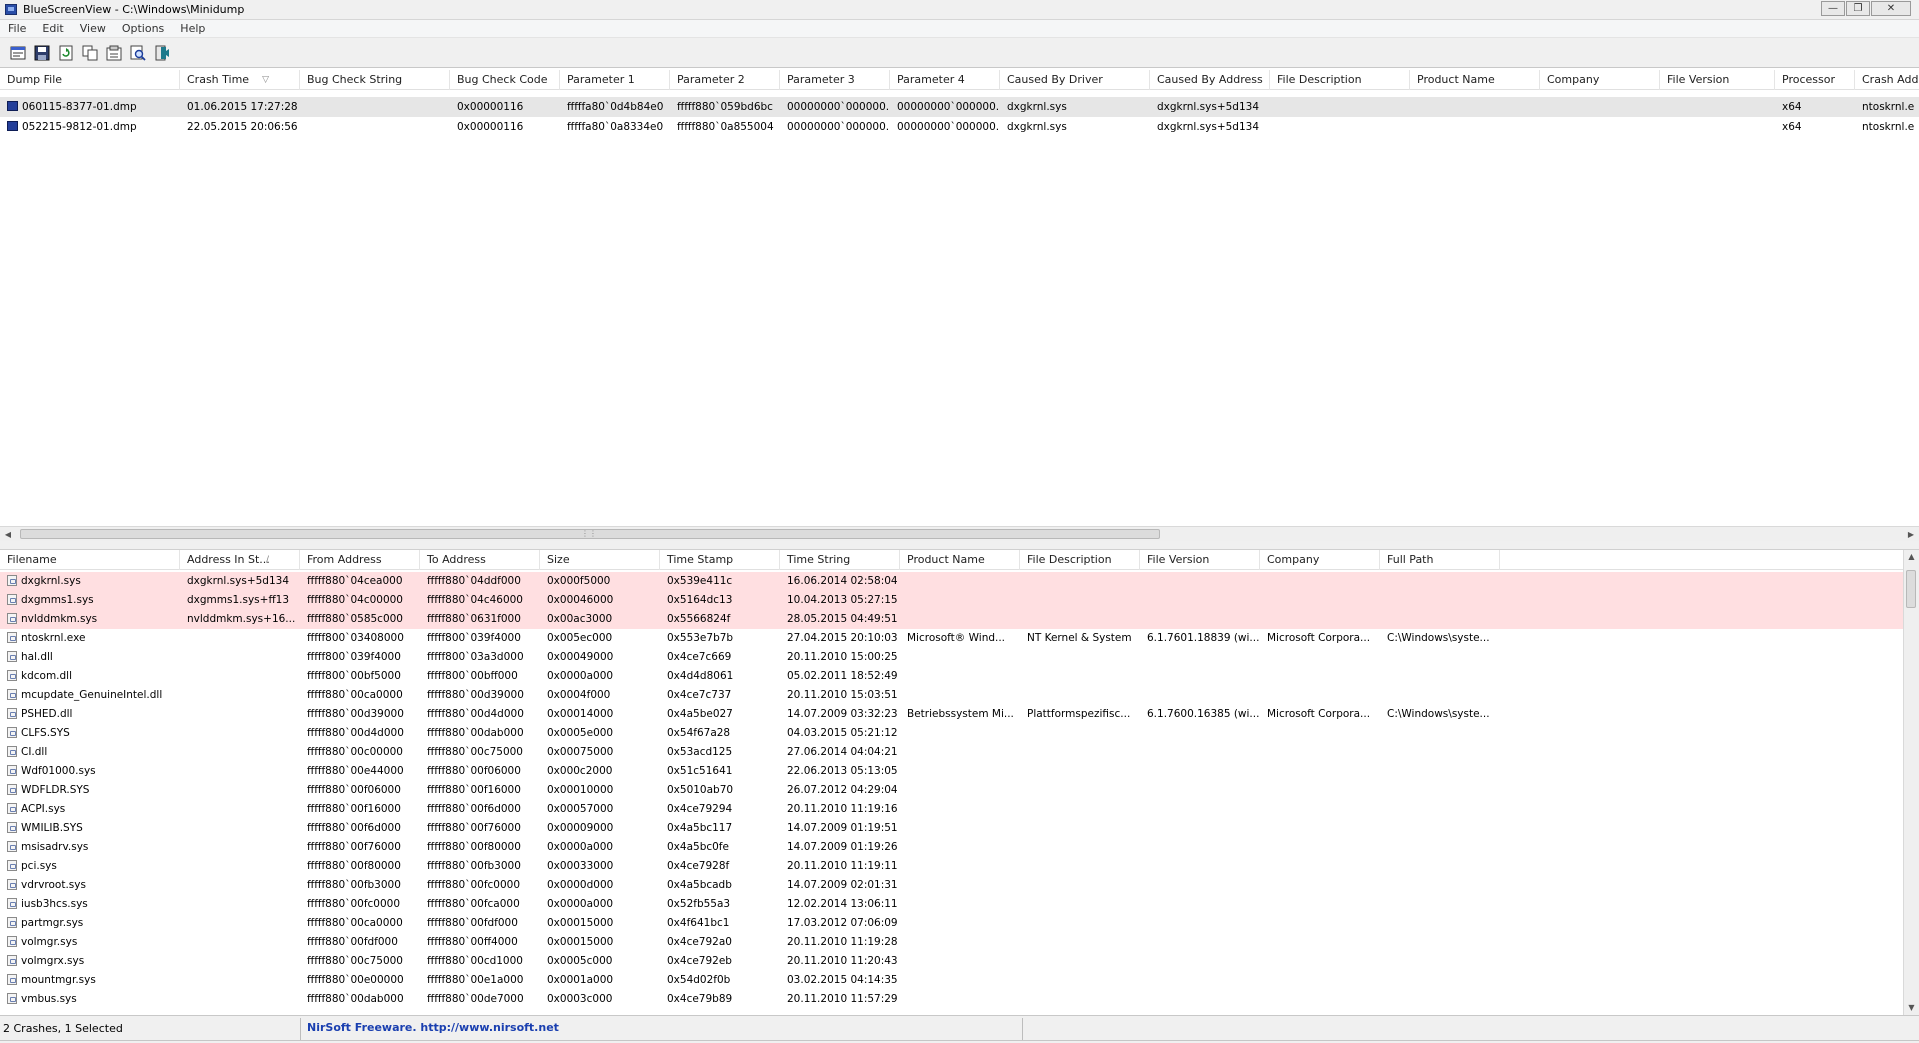 This screenshot has height=1043, width=1919. What do you see at coordinates (600, 560) in the screenshot?
I see `column-header-size: Size` at bounding box center [600, 560].